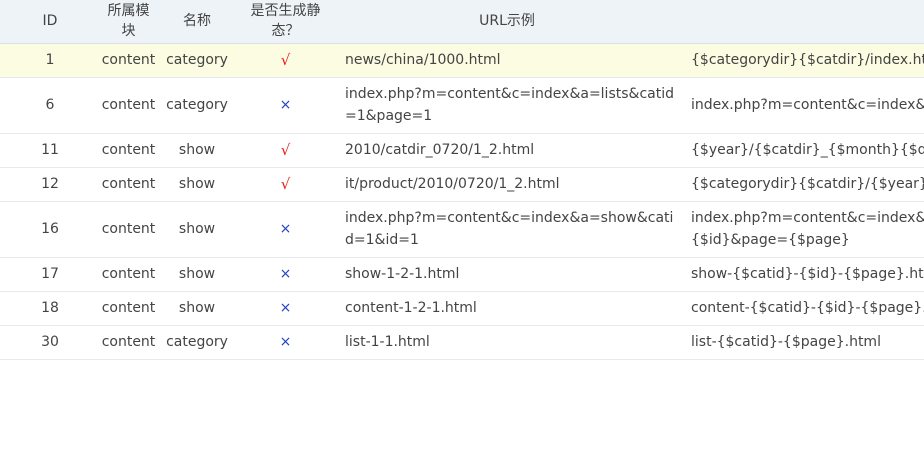 The width and height of the screenshot is (924, 470). What do you see at coordinates (50, 22) in the screenshot?
I see `header-id: ID` at bounding box center [50, 22].